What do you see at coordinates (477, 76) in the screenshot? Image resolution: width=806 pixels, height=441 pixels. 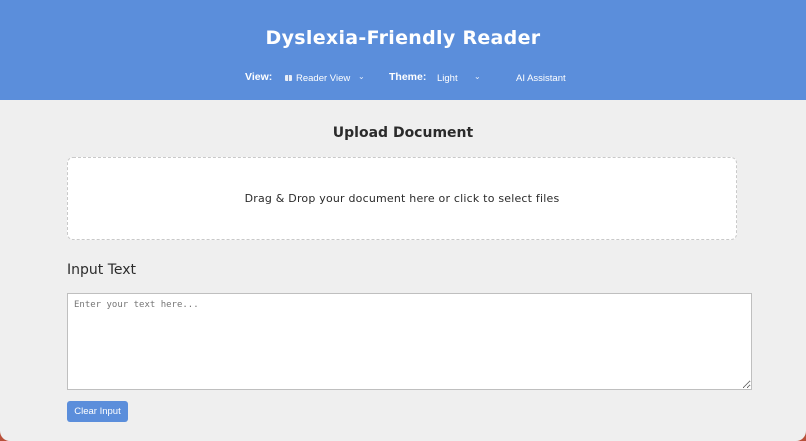 I see `theme-chevron-down-icon: ⌄` at bounding box center [477, 76].